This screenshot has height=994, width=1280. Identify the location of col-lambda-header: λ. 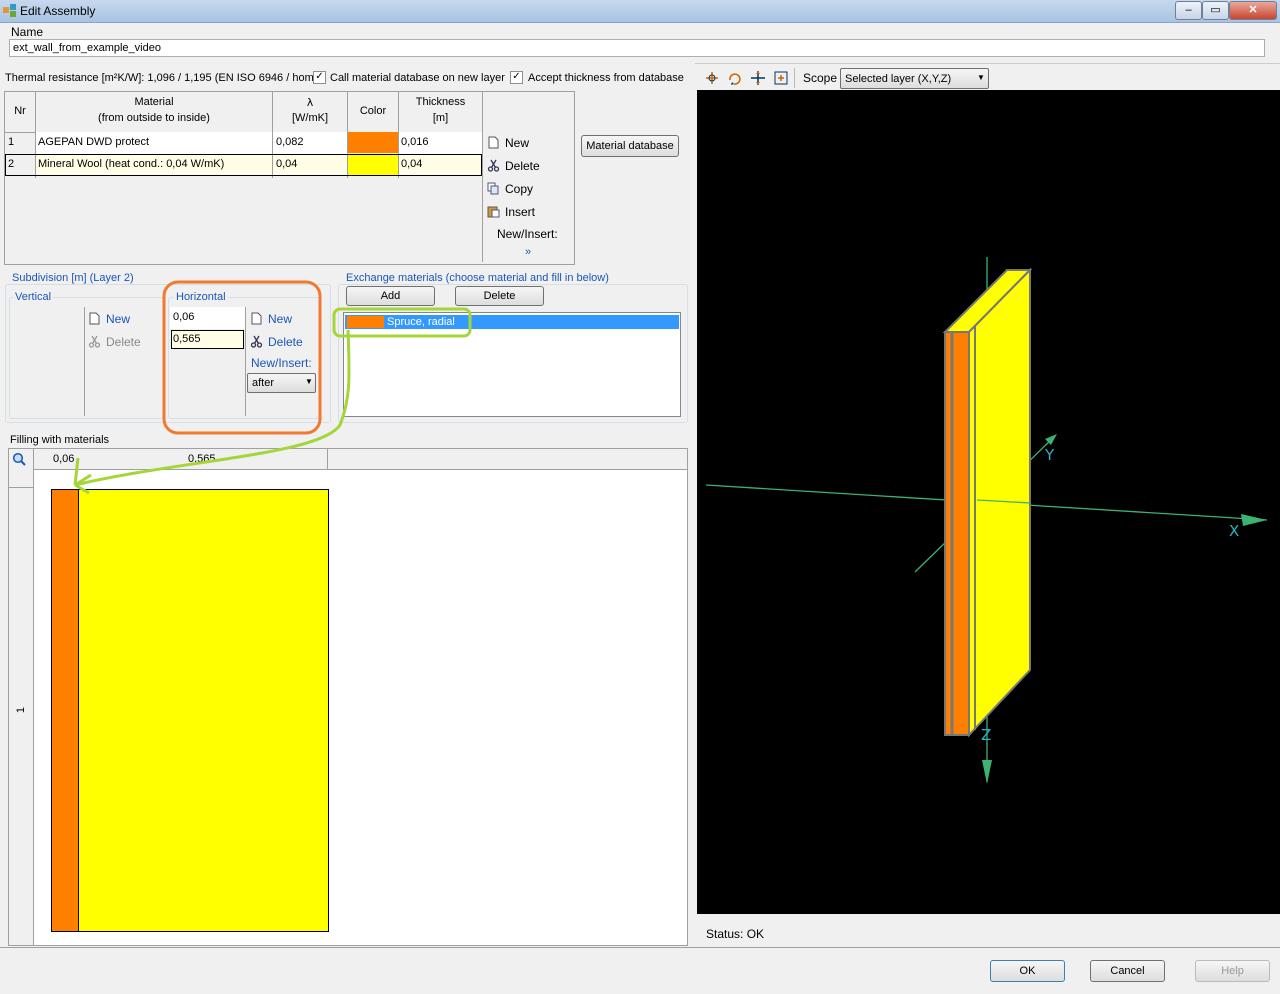
(310, 102).